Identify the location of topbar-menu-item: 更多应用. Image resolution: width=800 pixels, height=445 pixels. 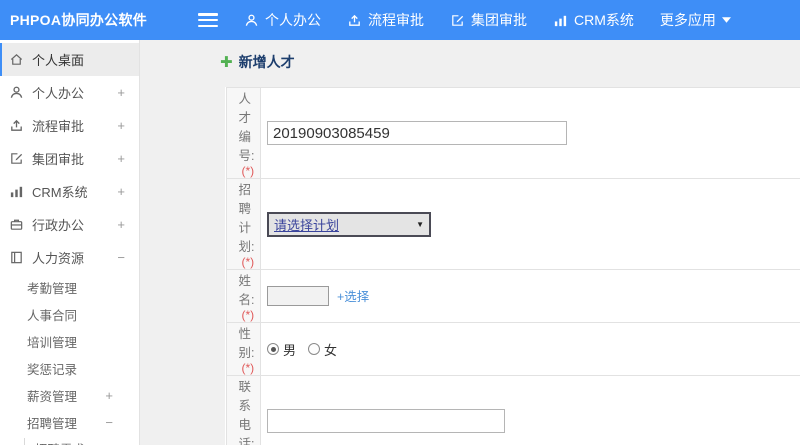
(695, 20).